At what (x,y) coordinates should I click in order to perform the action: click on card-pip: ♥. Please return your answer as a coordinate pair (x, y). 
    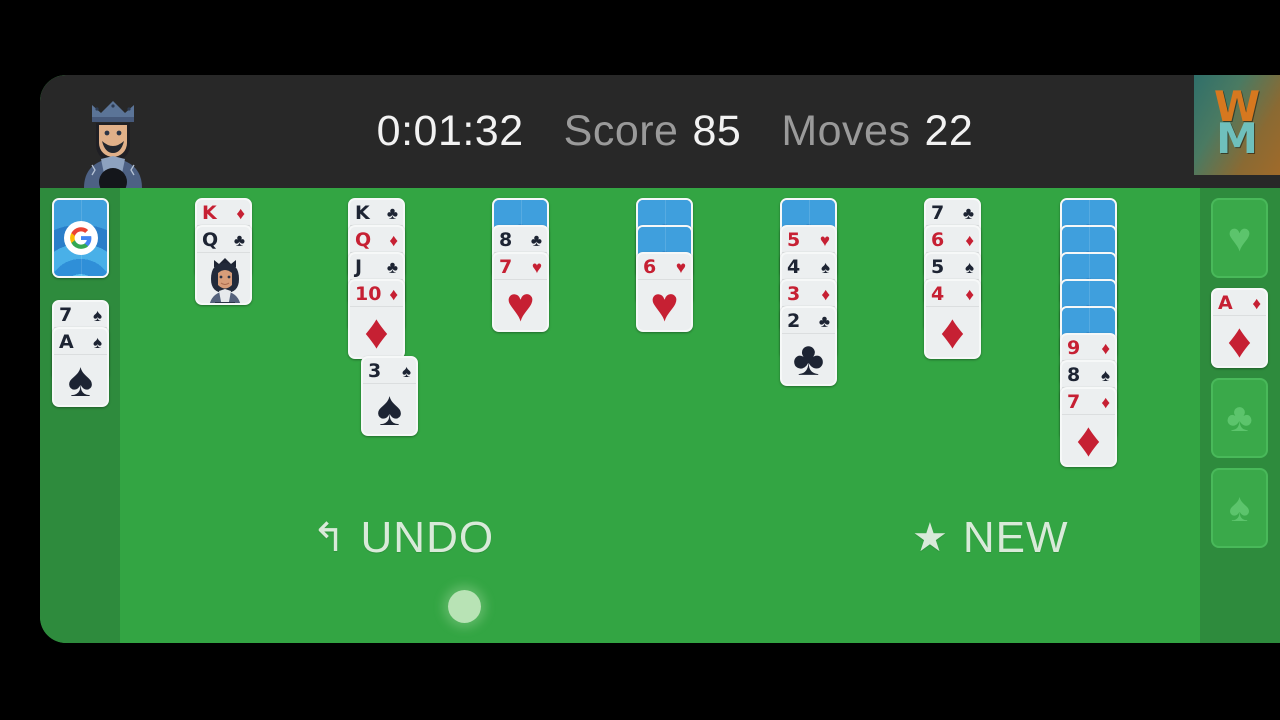
    Looking at the image, I should click on (520, 305).